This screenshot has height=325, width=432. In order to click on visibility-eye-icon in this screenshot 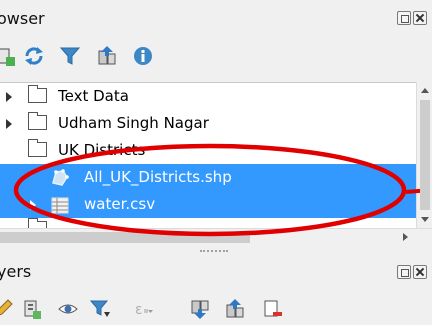, I will do `click(68, 309)`.